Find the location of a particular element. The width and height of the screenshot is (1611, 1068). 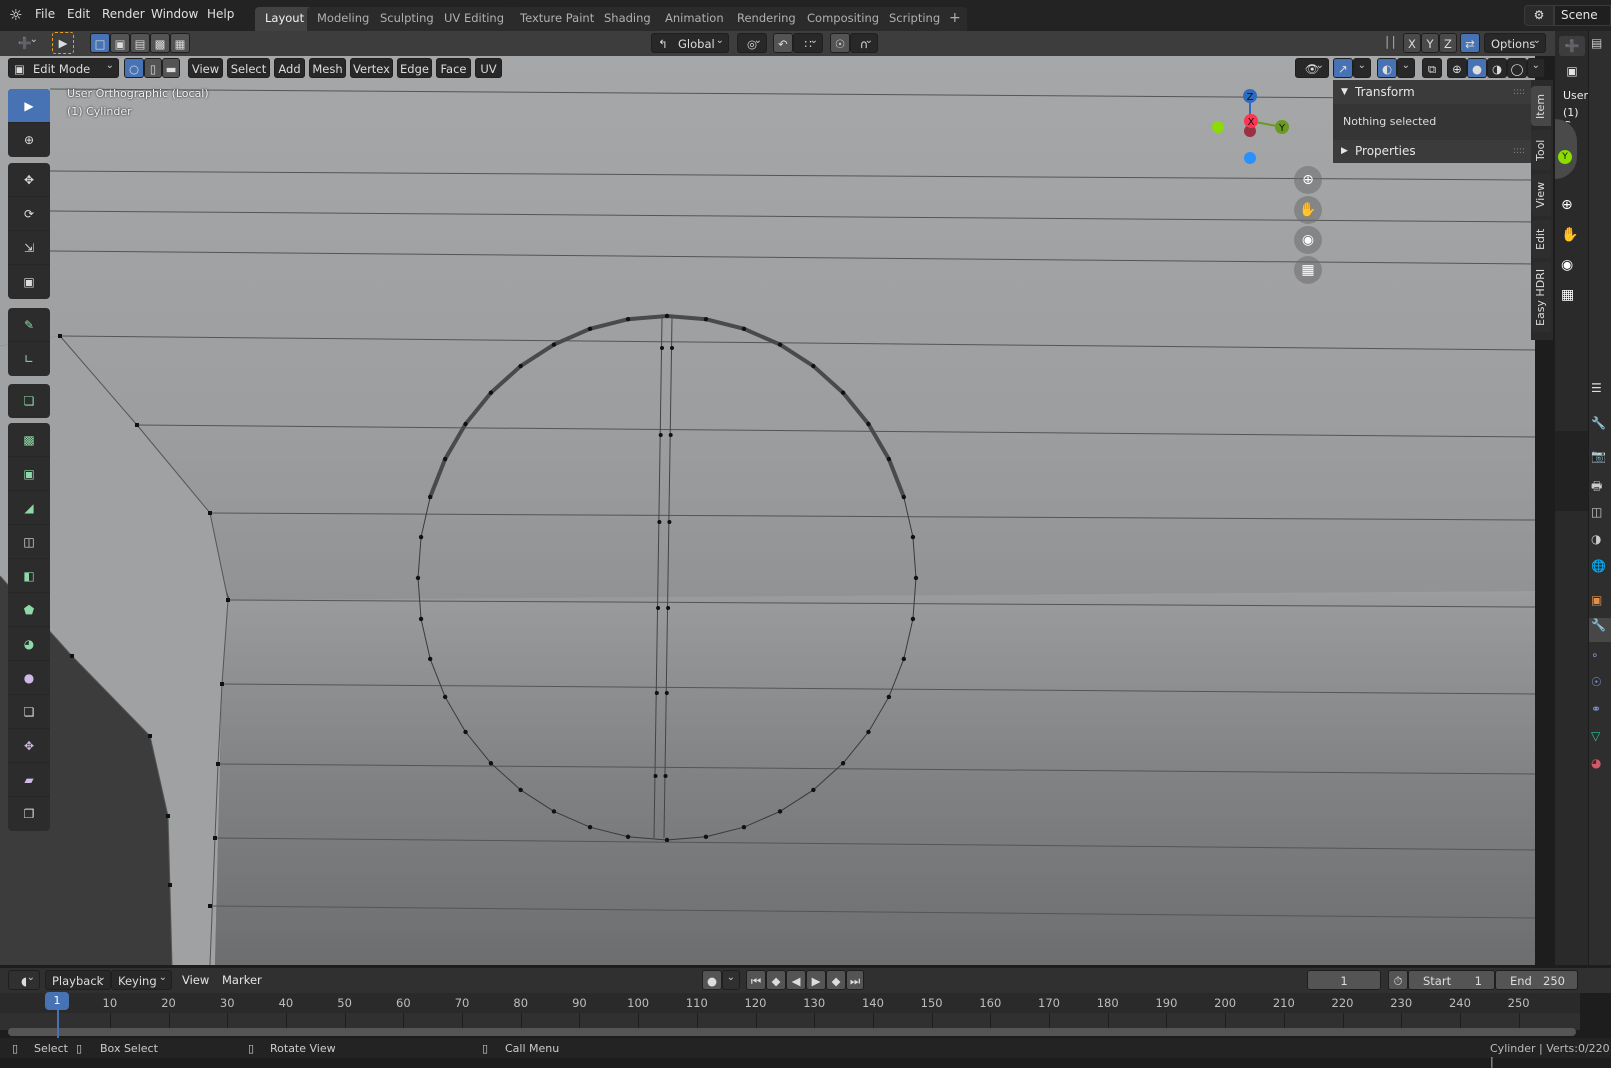

jump-to-start-icon: ⏮ is located at coordinates (756, 980).